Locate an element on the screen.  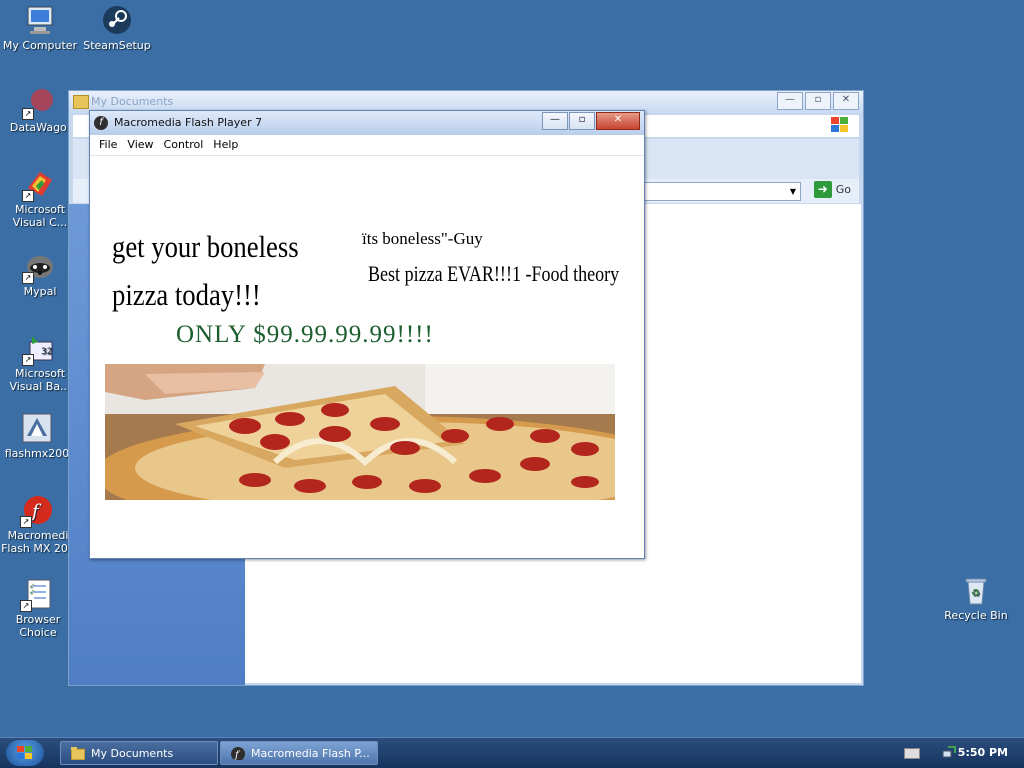
network-icon is located at coordinates (949, 752).